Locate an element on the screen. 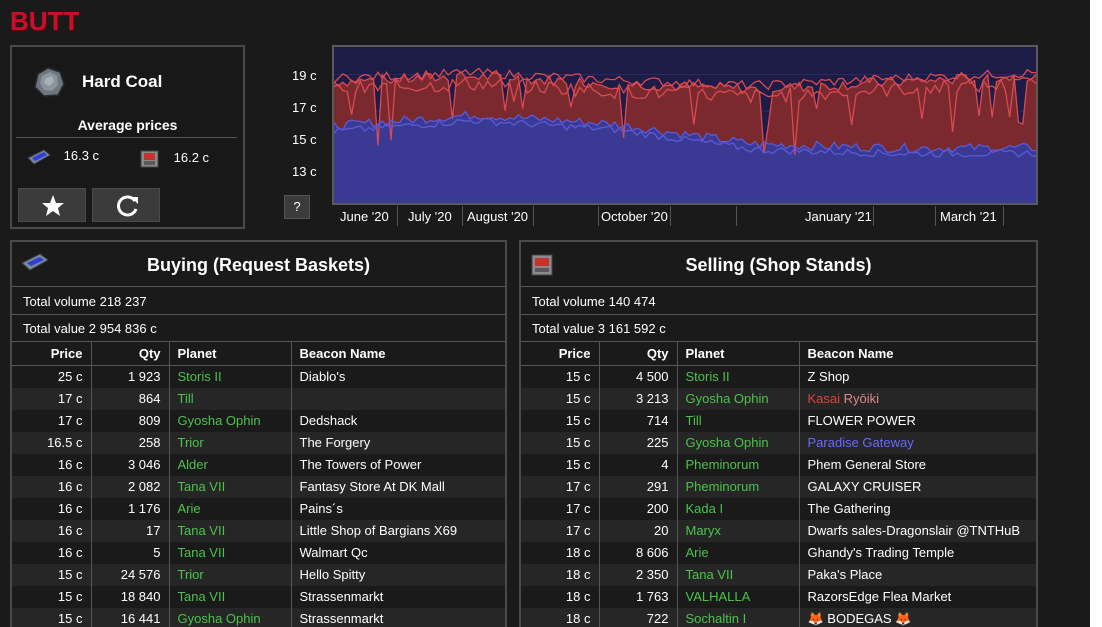 This screenshot has width=1102, height=627. refresh-button is located at coordinates (126, 205).